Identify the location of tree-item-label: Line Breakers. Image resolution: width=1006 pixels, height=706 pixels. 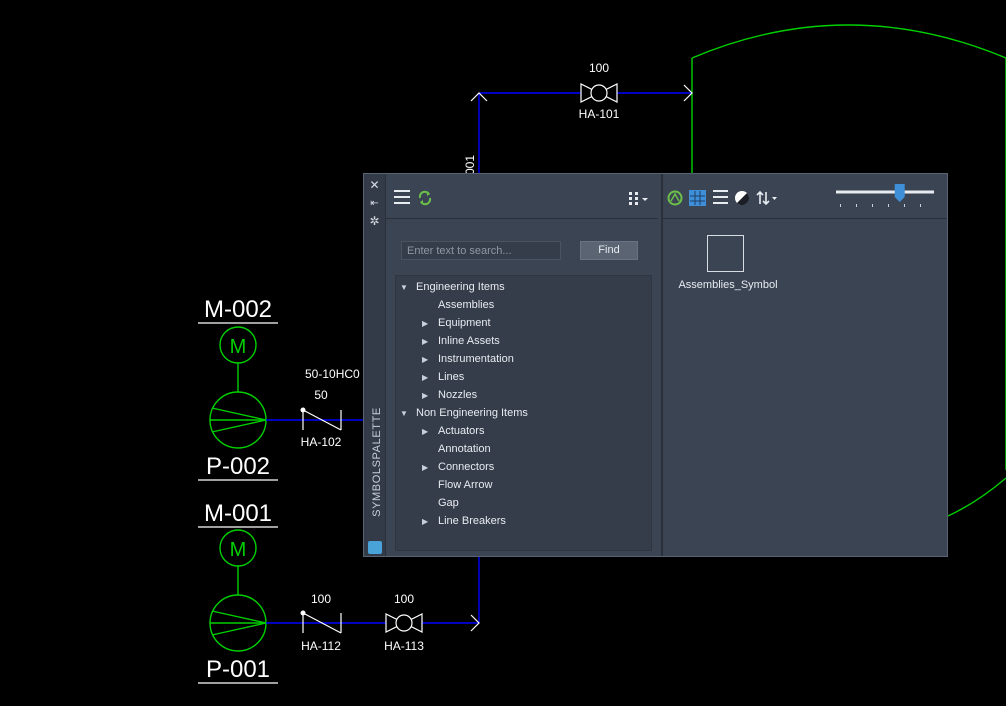
(472, 521).